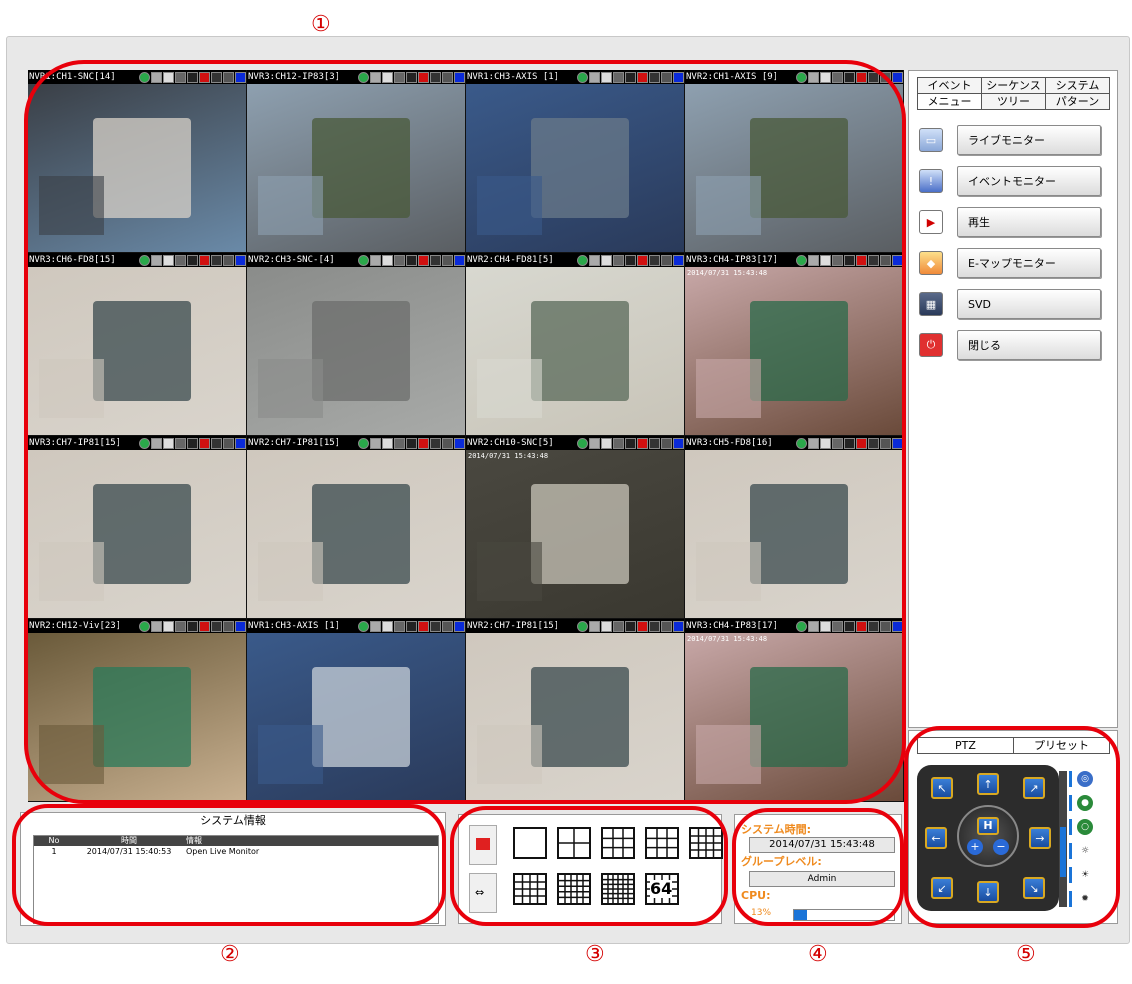 This screenshot has height=984, width=1132. What do you see at coordinates (1029, 345) in the screenshot?
I see `close-button: 閉じる` at bounding box center [1029, 345].